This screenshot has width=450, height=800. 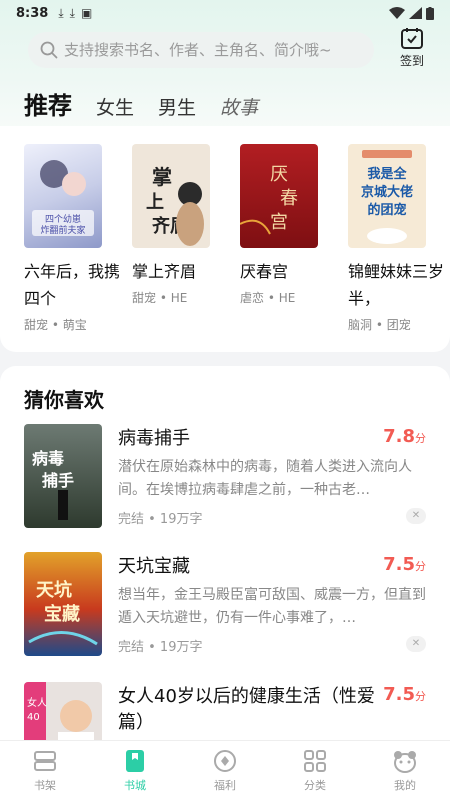 I want to click on book-title: 六年后，我携四个, so click(x=72, y=285).